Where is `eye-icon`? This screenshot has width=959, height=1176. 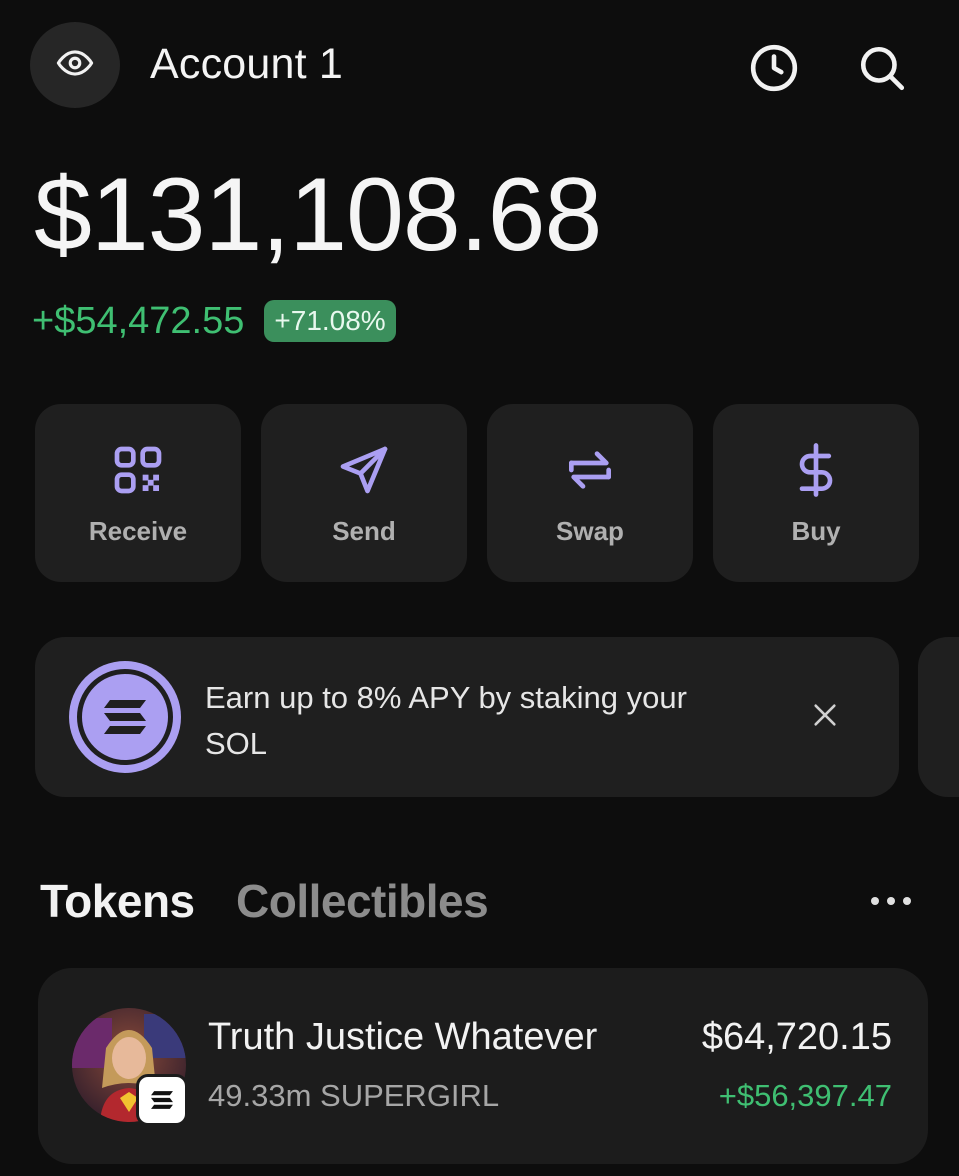
eye-icon is located at coordinates (75, 65).